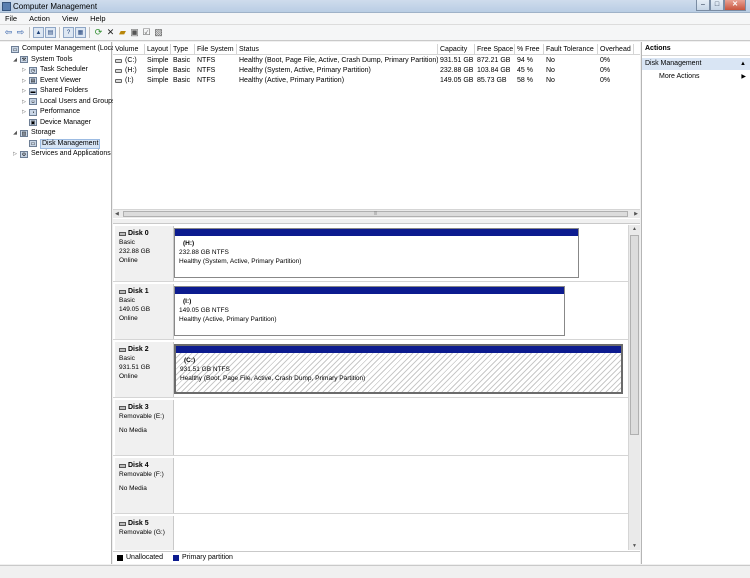 Image resolution: width=750 pixels, height=578 pixels. I want to click on tree-item: ▷ ▤ Event Viewer, so click(51, 81).